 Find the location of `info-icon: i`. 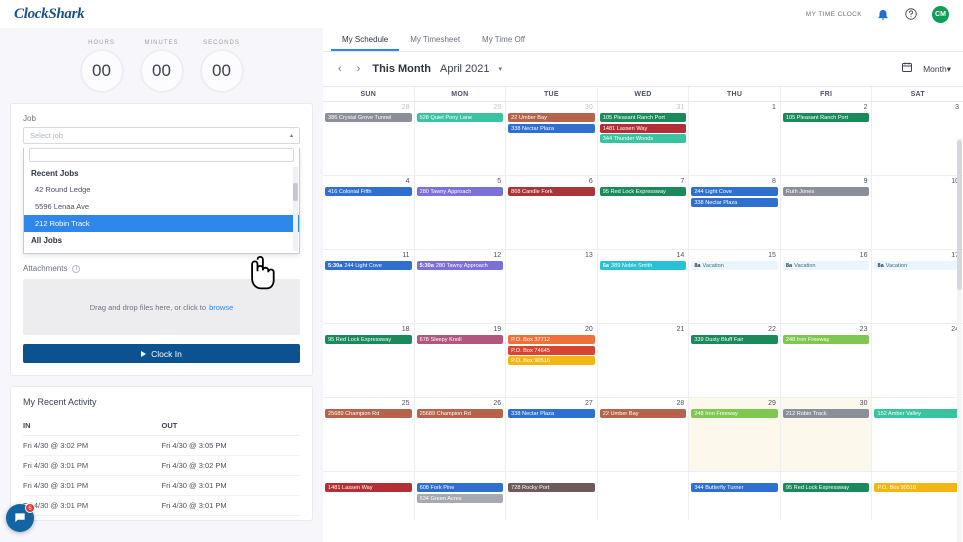

info-icon: i is located at coordinates (76, 268).